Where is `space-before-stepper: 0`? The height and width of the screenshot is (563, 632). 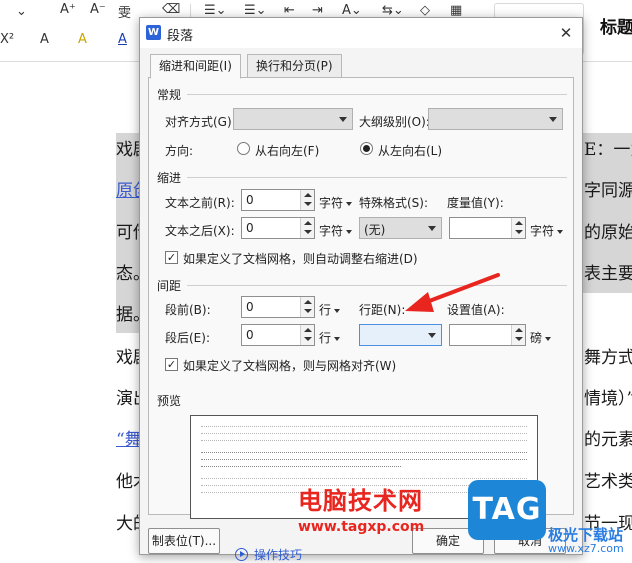
space-before-stepper: 0 is located at coordinates (278, 307).